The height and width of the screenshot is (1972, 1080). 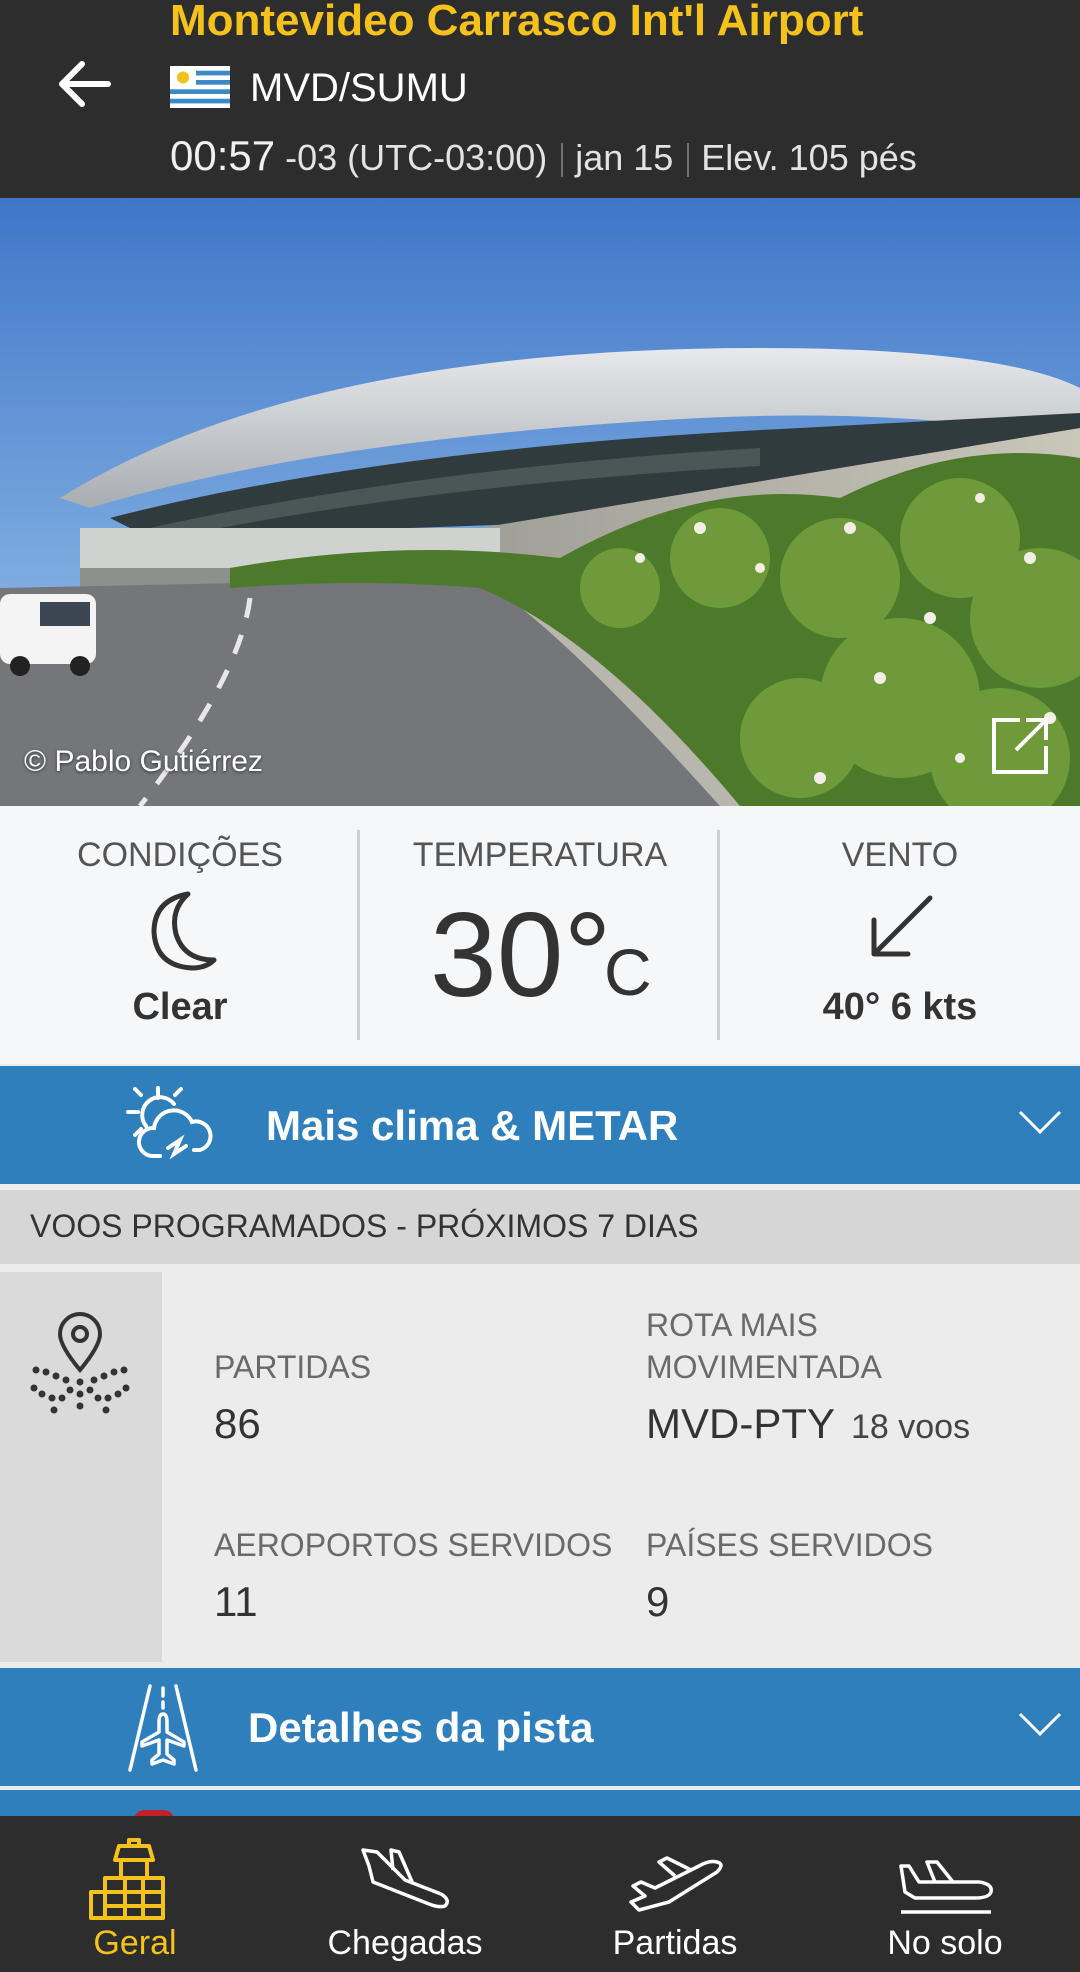 I want to click on expand-icon, so click(x=1020, y=746).